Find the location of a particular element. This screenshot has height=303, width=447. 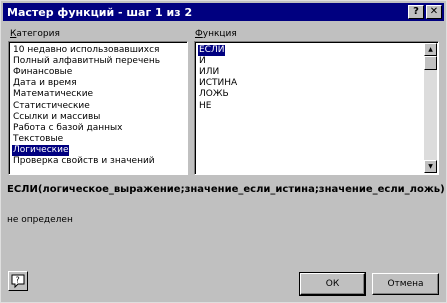

category-item: Полный алфавитный перечень is located at coordinates (86, 61).